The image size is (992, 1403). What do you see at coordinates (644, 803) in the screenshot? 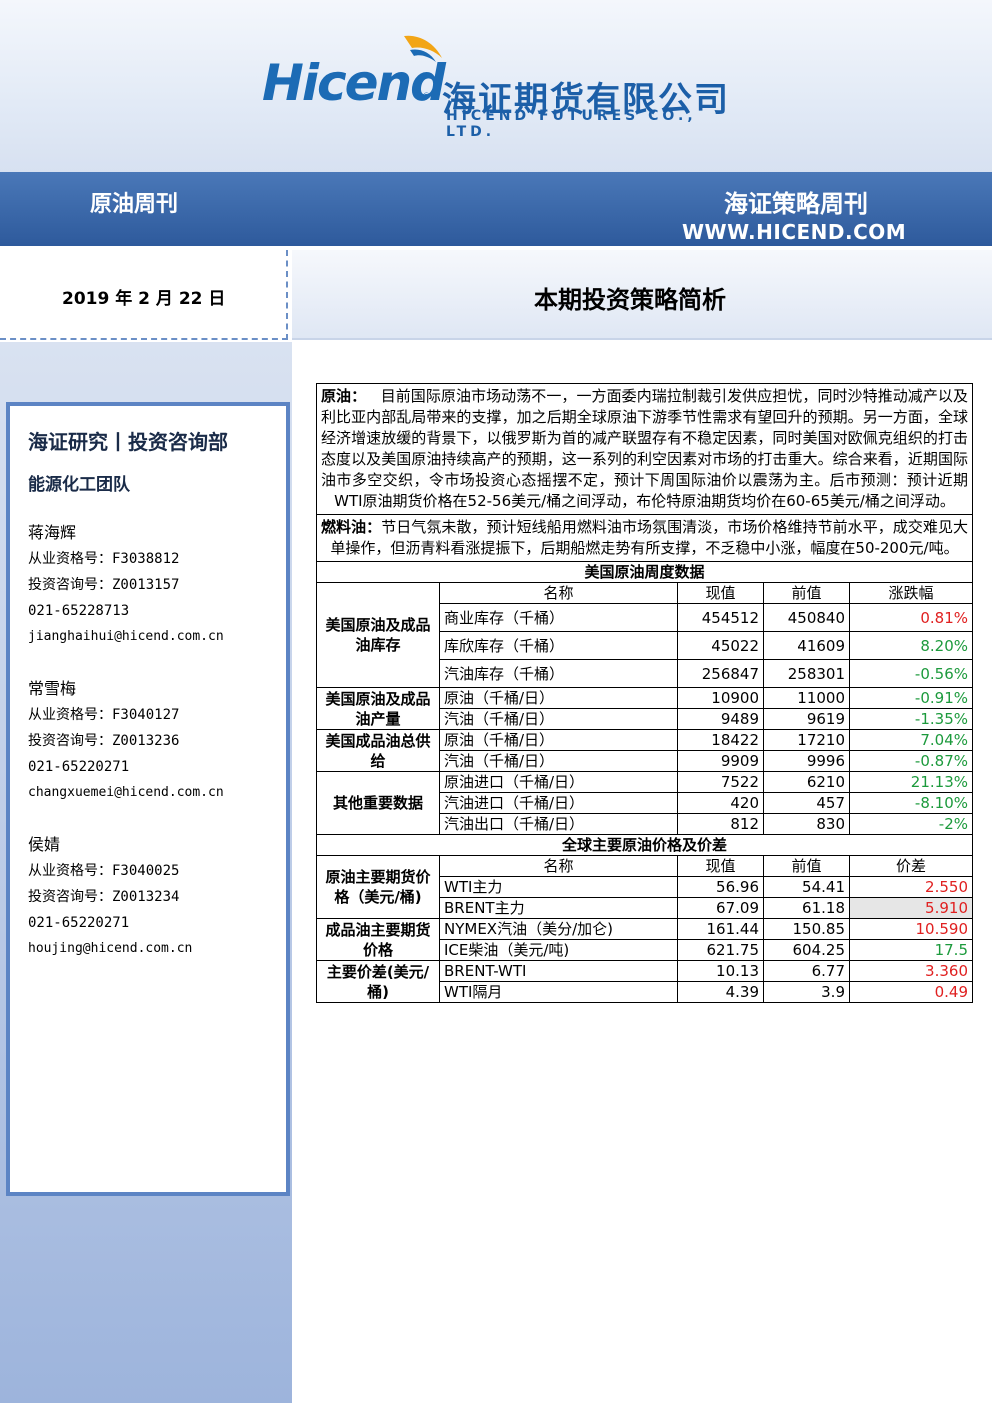
I see `table-row: 其他重要数据 原油进口（千桶/日） 7522 6210 21.13%` at bounding box center [644, 803].